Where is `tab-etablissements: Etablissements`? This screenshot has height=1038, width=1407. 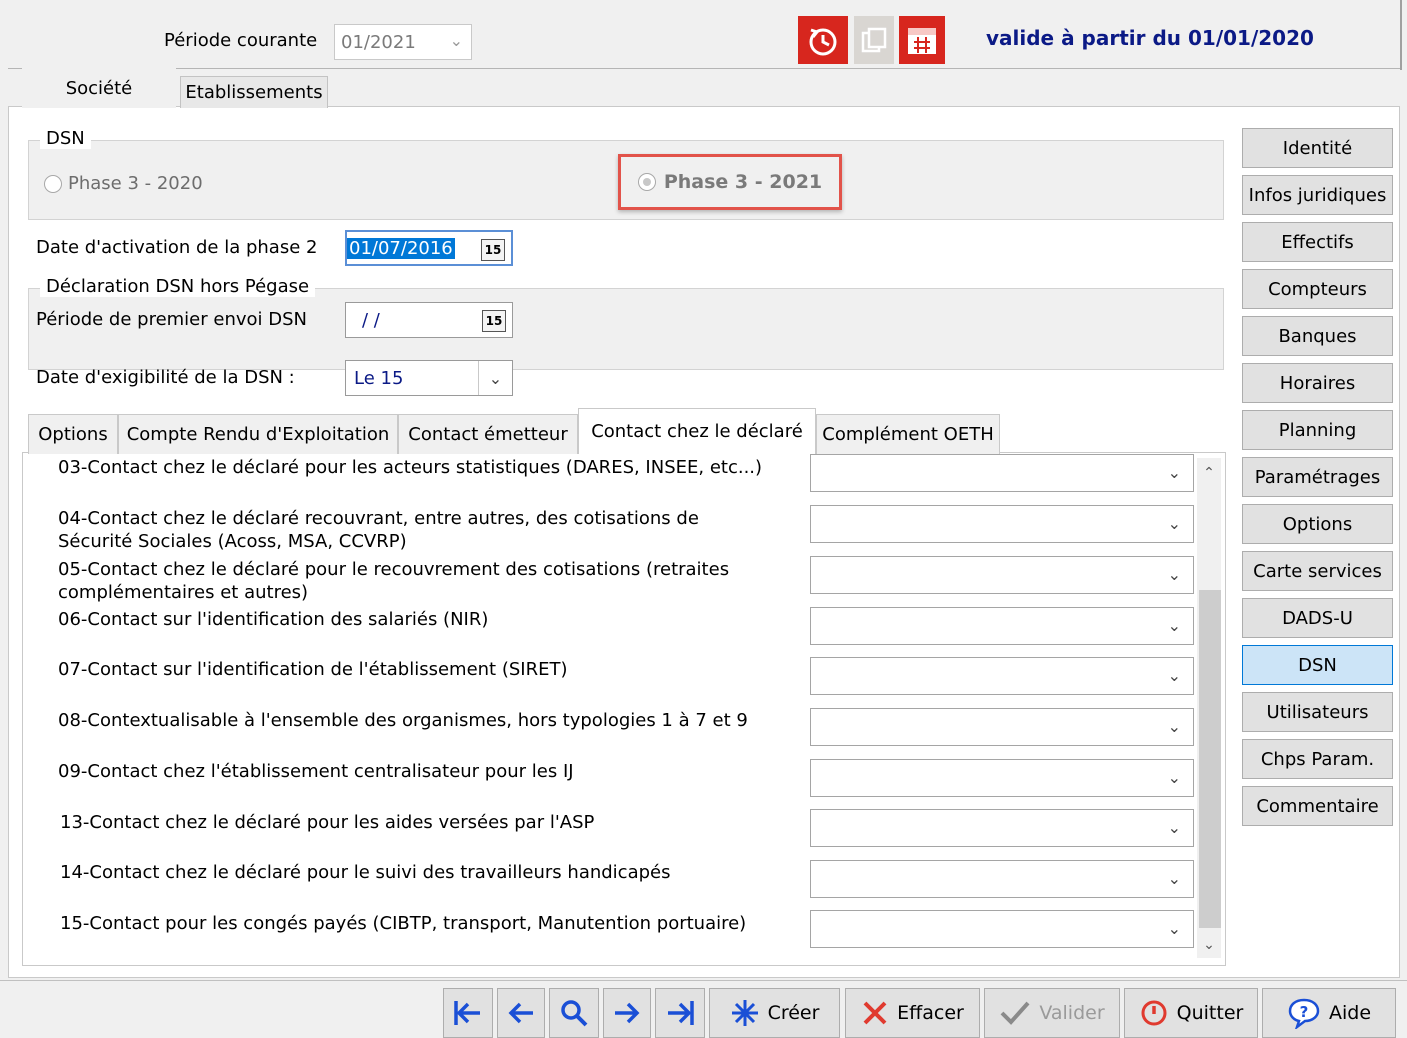 tab-etablissements: Etablissements is located at coordinates (254, 92).